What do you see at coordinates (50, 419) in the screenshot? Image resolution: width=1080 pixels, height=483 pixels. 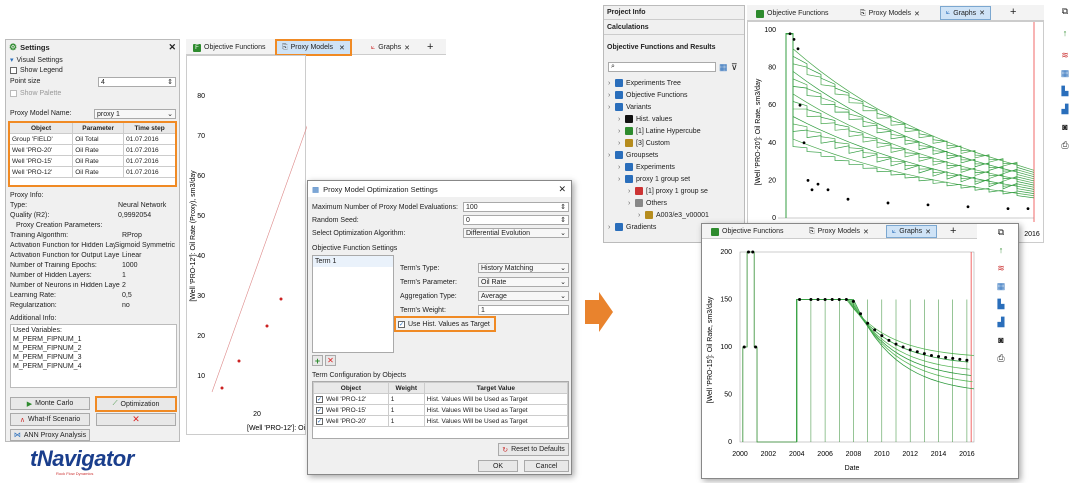 I see `what-if-button: ∧ What-If Scenario` at bounding box center [50, 419].